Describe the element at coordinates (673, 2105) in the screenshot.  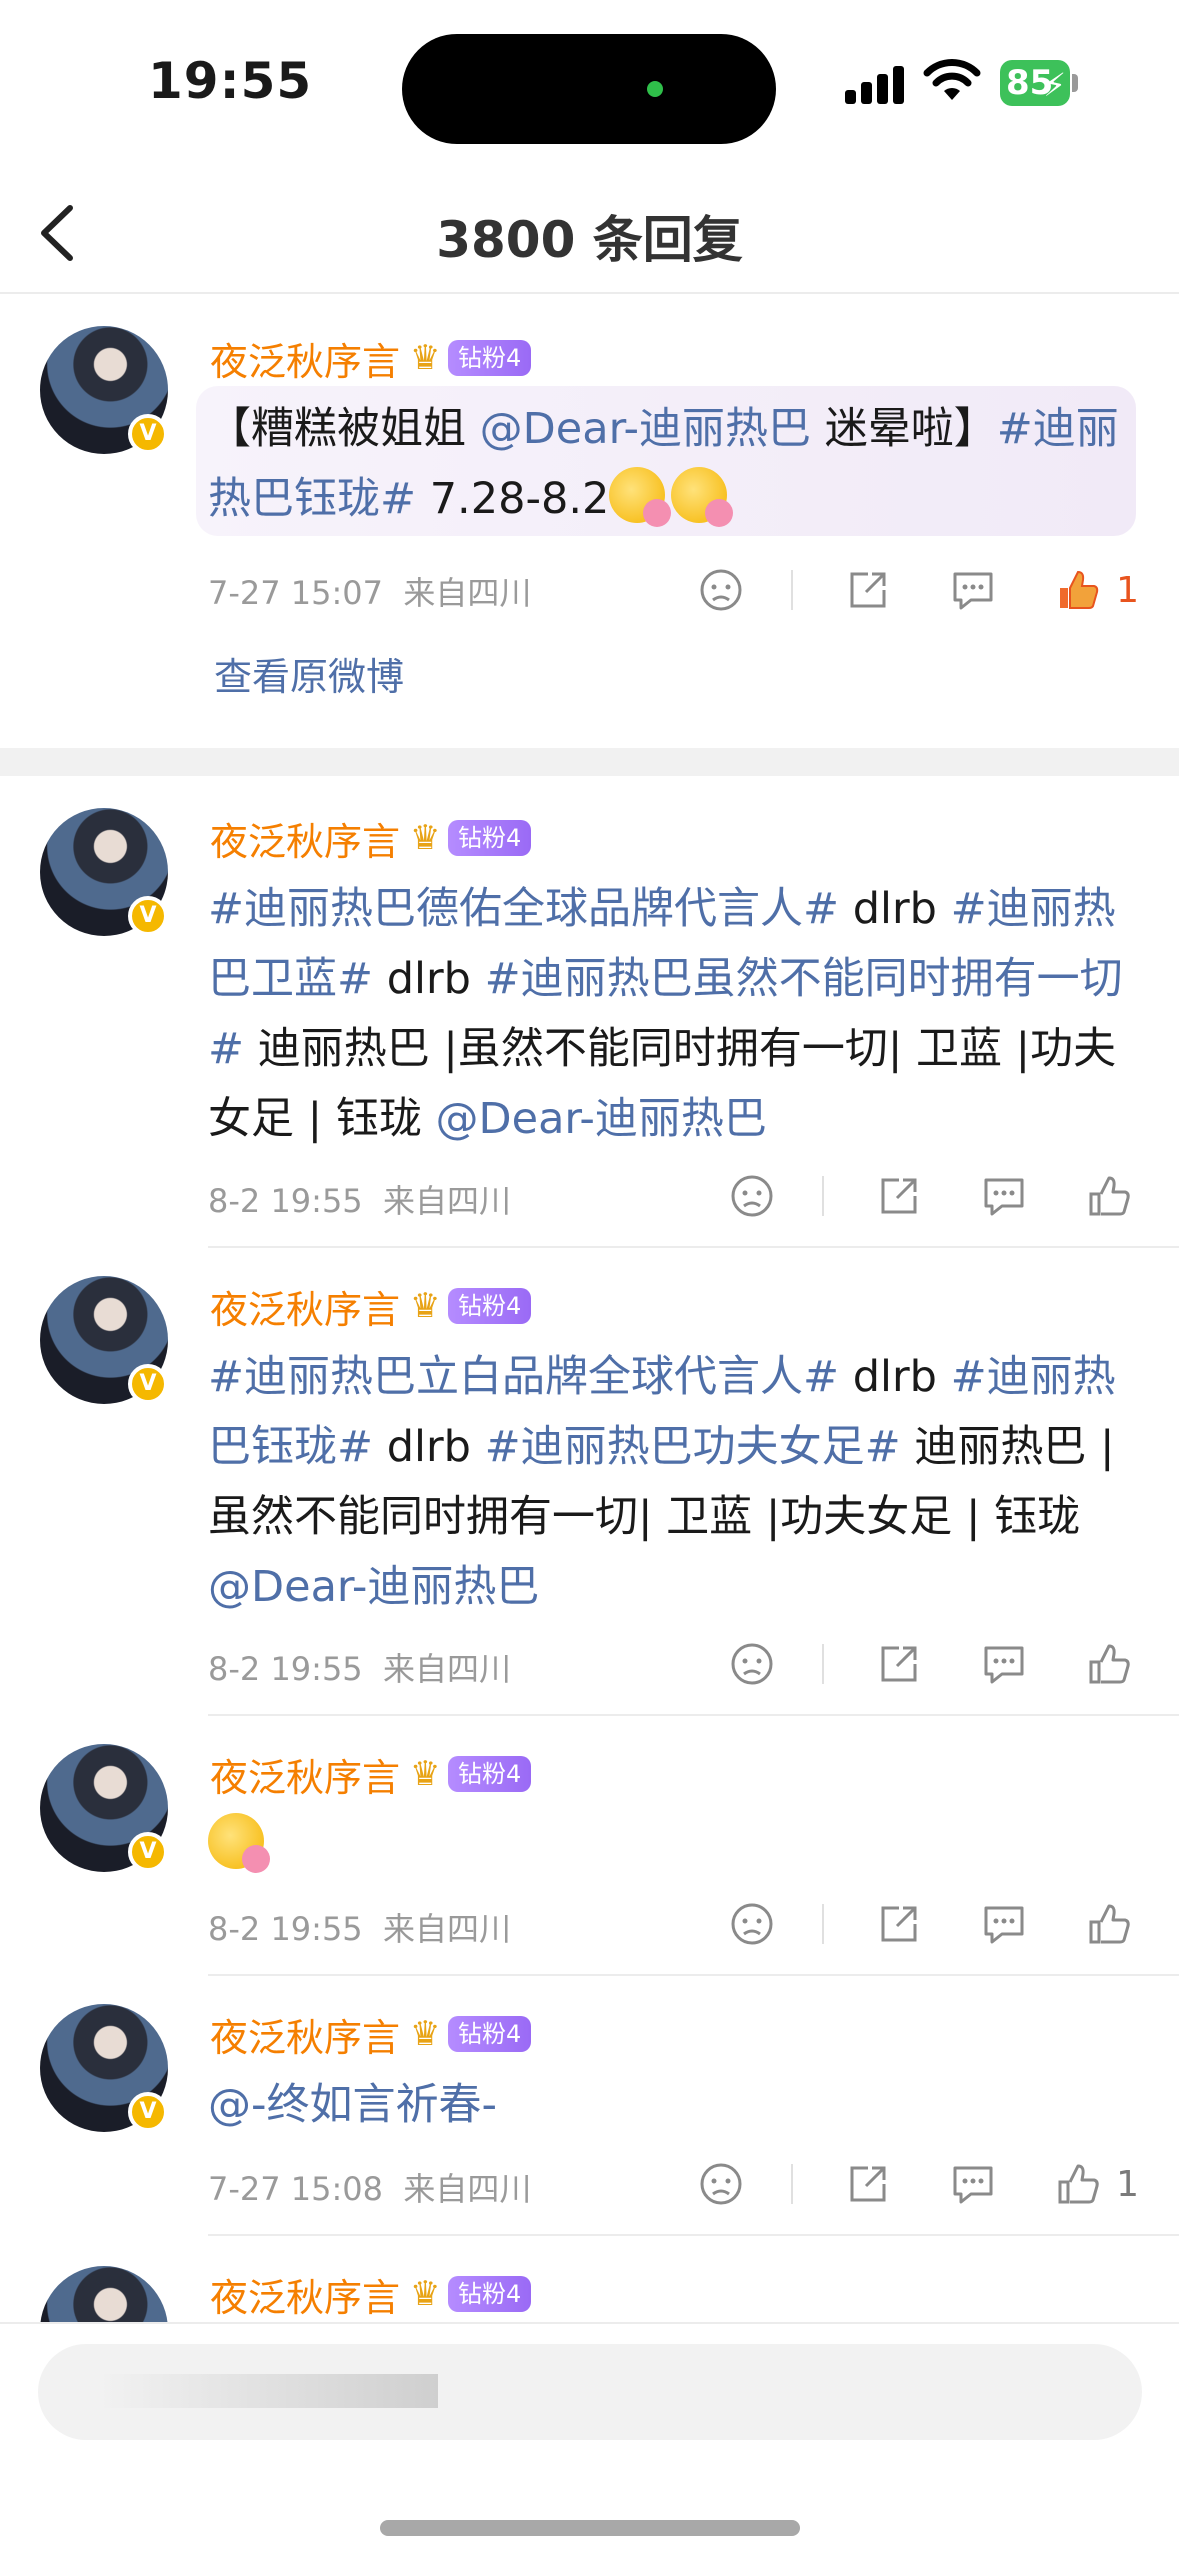
I see `comment-text: @-终如言祈春-` at that location.